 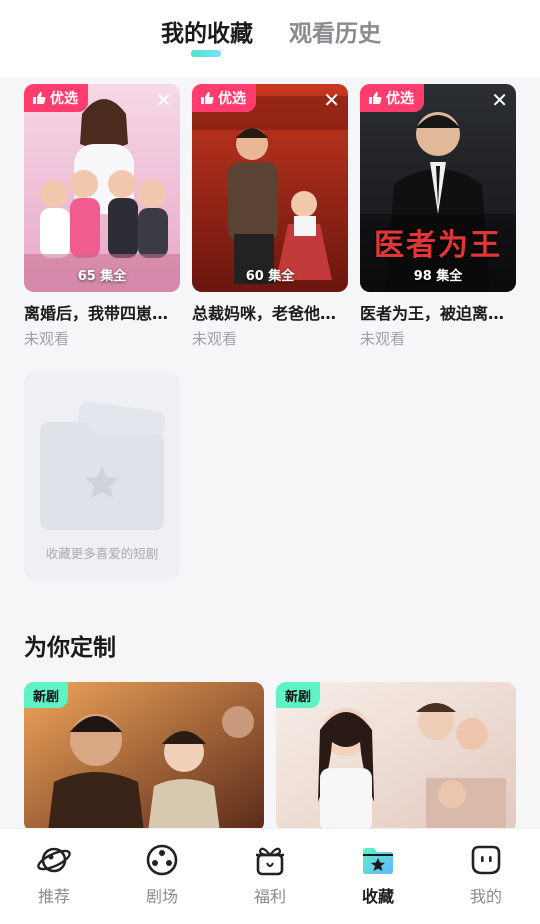 What do you see at coordinates (486, 860) in the screenshot?
I see `profile-face-icon` at bounding box center [486, 860].